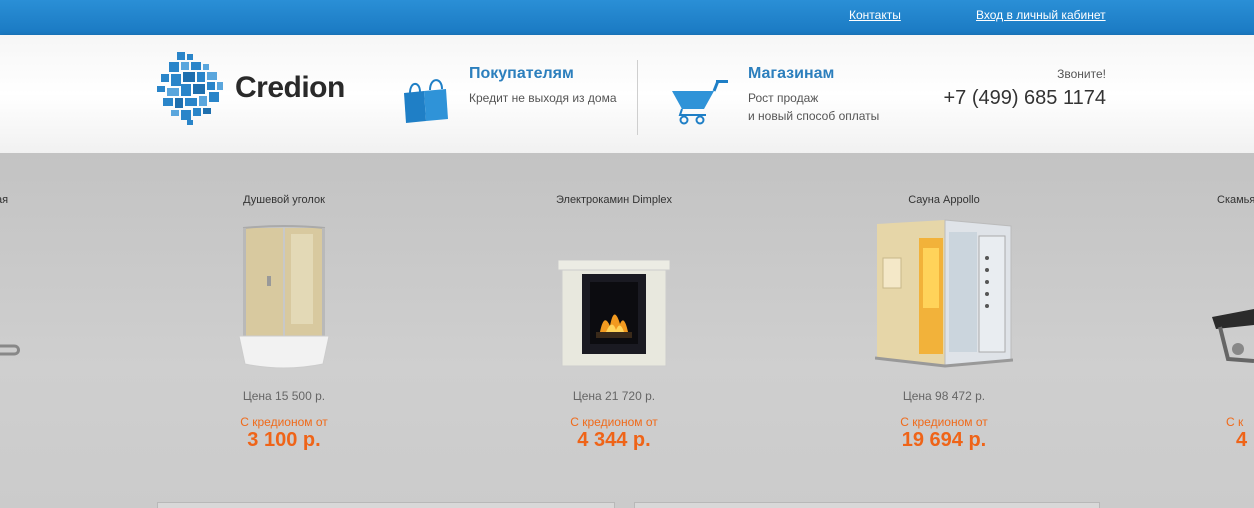  Describe the element at coordinates (543, 98) in the screenshot. I see `buyers-subtitle: Кредит не выходя из дома` at that location.